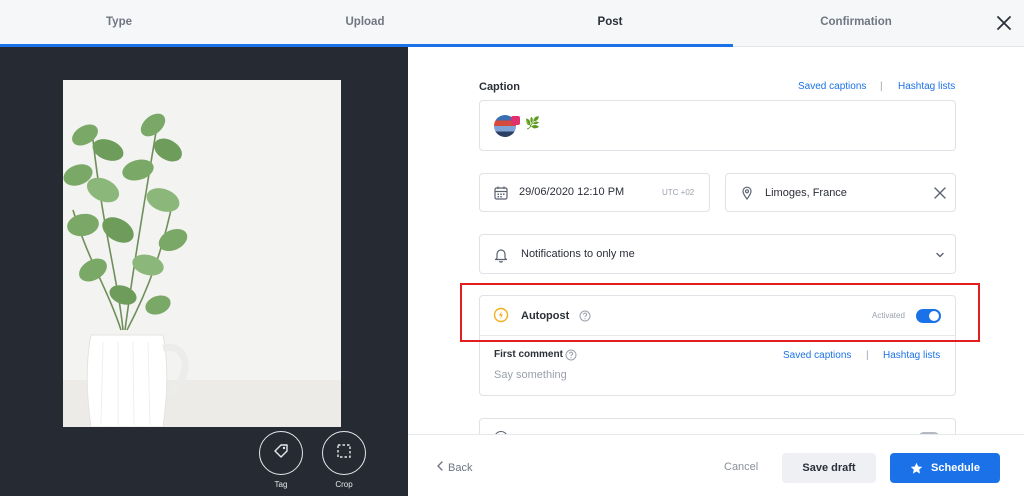 The height and width of the screenshot is (496, 1024). Describe the element at coordinates (928, 316) in the screenshot. I see `autopost-toggle` at that location.